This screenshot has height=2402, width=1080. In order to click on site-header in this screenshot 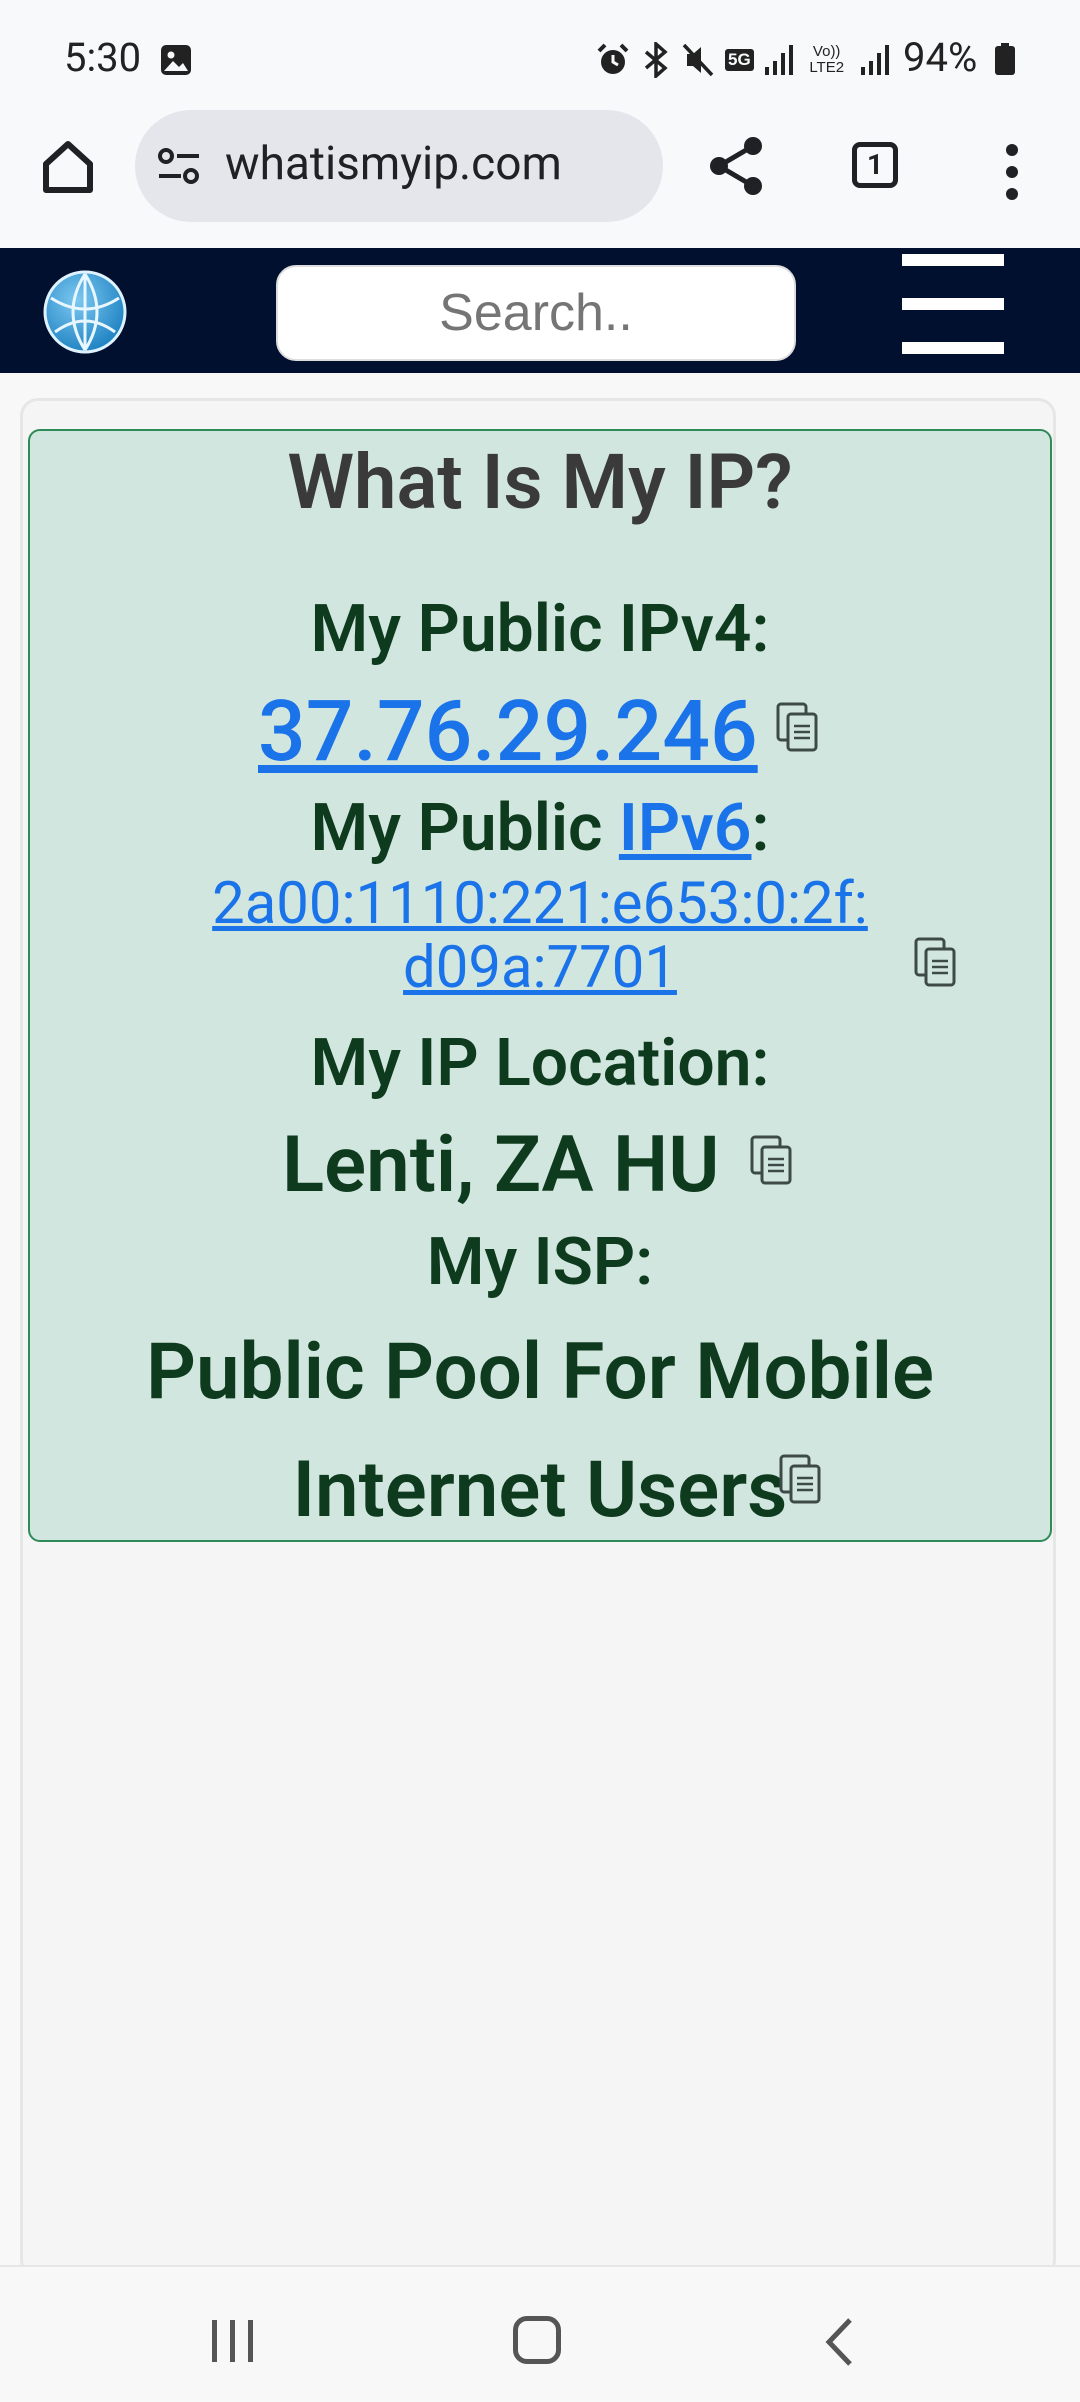, I will do `click(540, 310)`.